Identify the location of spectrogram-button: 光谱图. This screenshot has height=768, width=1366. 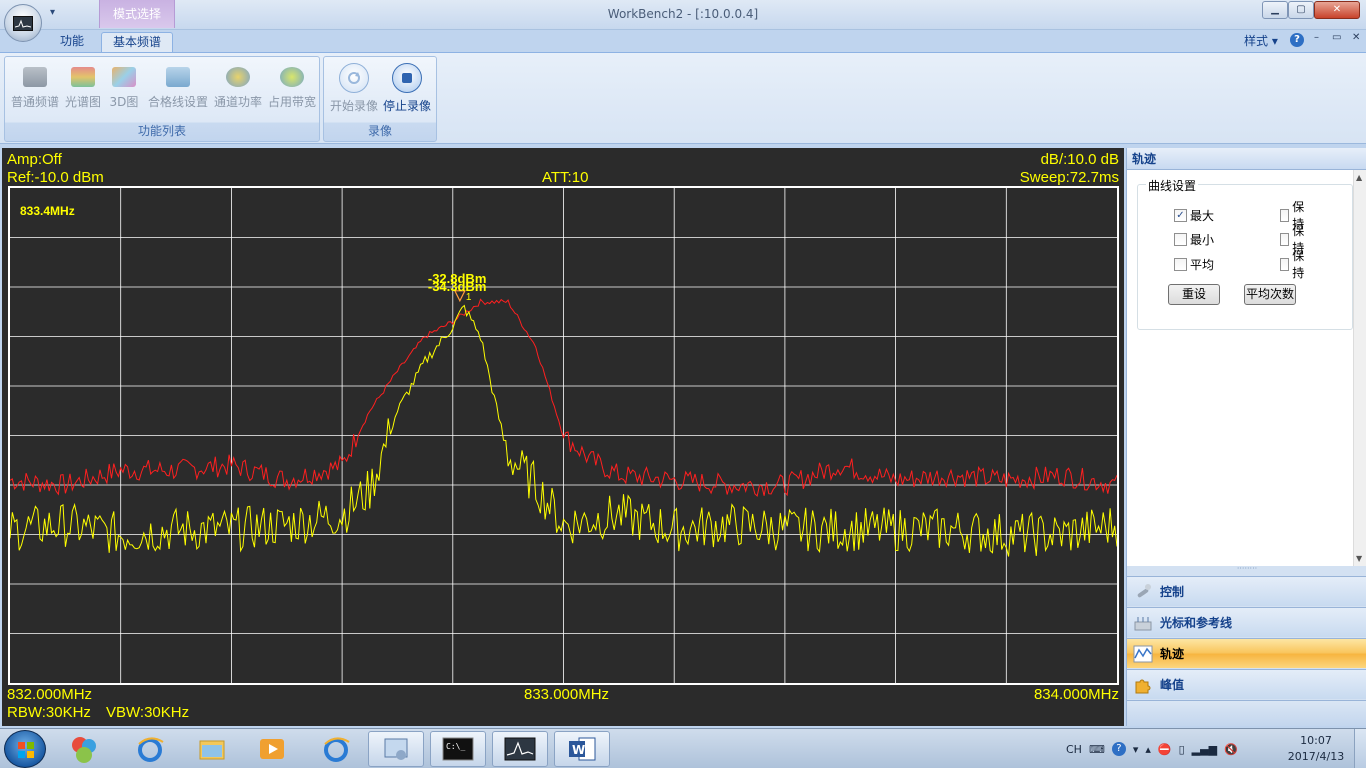
(83, 86).